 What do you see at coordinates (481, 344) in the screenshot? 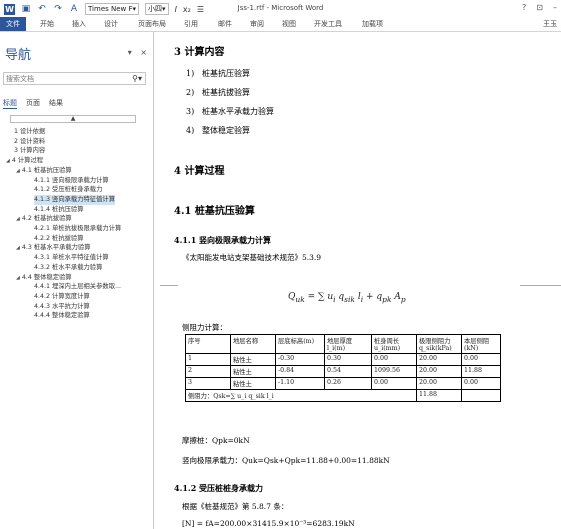
I see `table-header: 本层侧阻(kN)` at bounding box center [481, 344].